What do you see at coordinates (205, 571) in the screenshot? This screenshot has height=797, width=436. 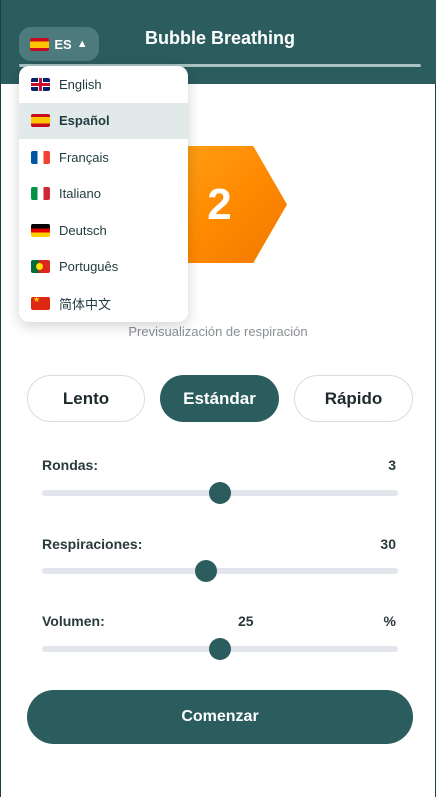 I see `breaths-slider-thumb` at bounding box center [205, 571].